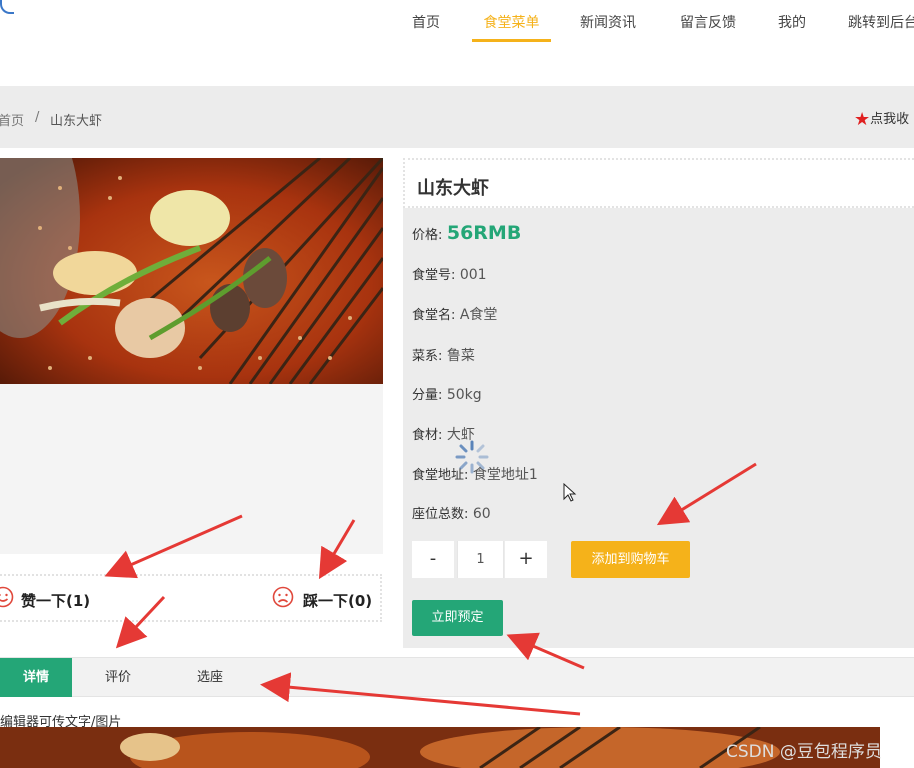 The image size is (914, 768). What do you see at coordinates (457, 618) in the screenshot?
I see `book-now-button: 立即预定` at bounding box center [457, 618].